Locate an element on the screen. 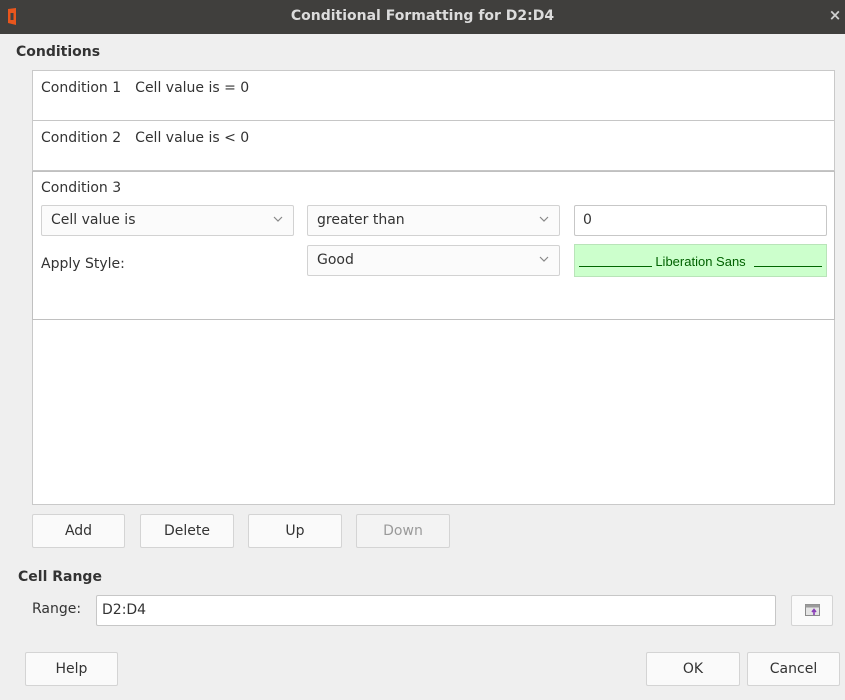  condition-value-text: 0 is located at coordinates (587, 220).